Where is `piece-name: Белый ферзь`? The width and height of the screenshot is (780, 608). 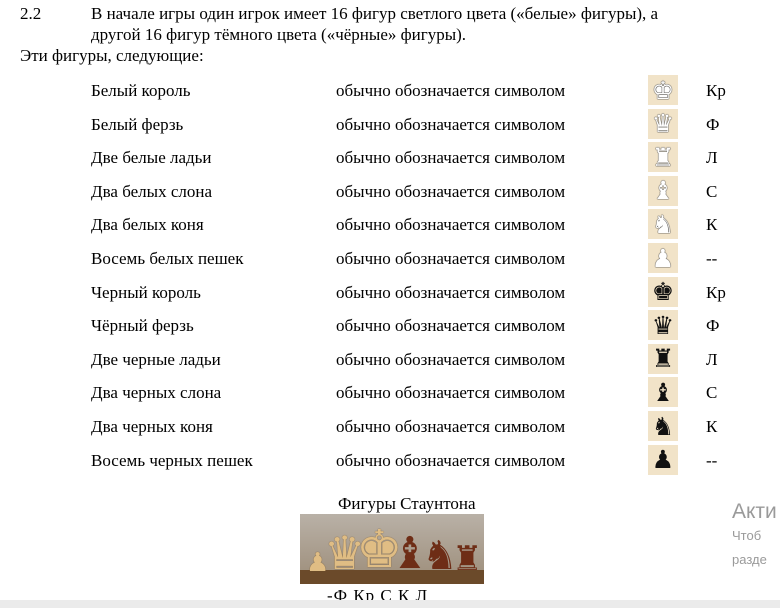
piece-name: Белый ферзь is located at coordinates (137, 124).